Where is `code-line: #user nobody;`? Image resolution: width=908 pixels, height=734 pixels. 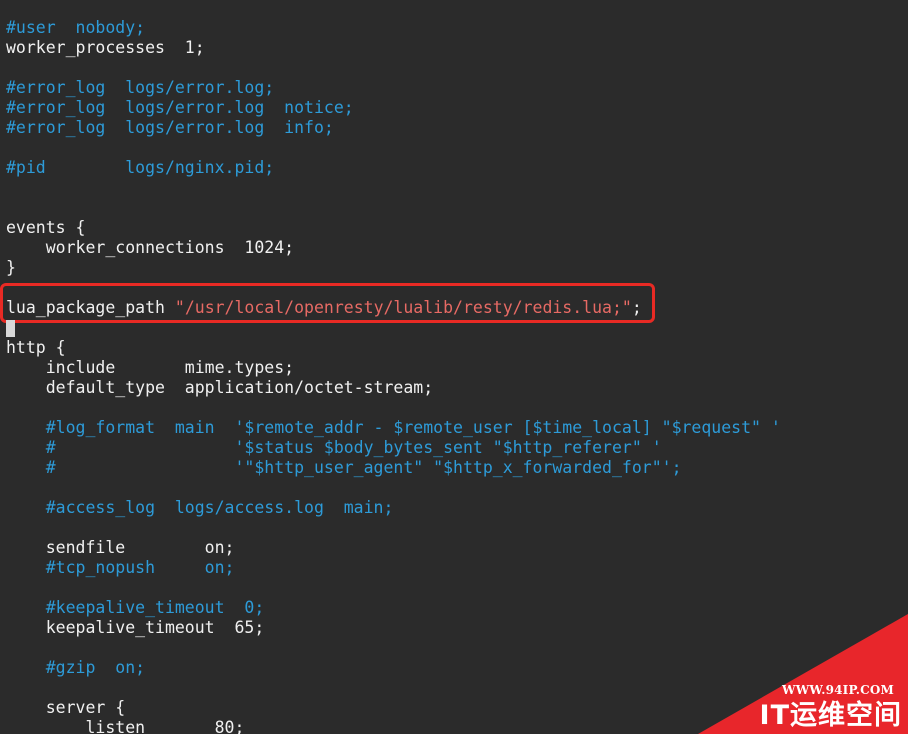
code-line: #user nobody; is located at coordinates (393, 28).